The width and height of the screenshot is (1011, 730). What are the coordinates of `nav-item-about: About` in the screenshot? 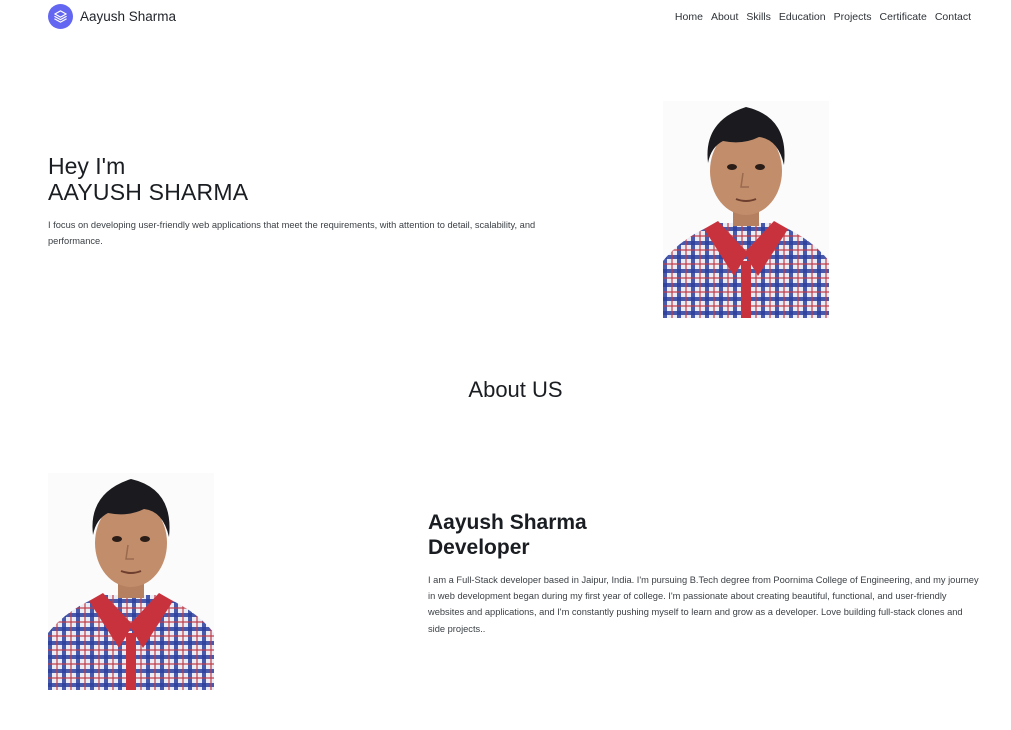 It's located at (724, 17).